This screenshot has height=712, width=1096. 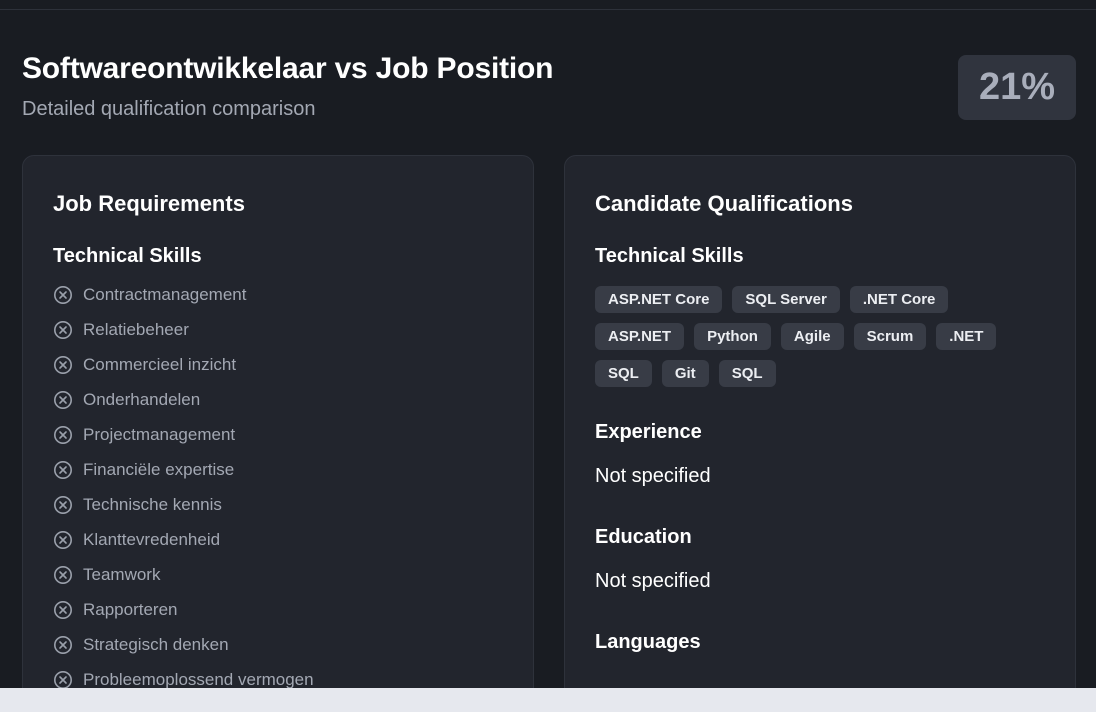 I want to click on candidate-qualifications-title: Candidate Qualifications, so click(x=724, y=203).